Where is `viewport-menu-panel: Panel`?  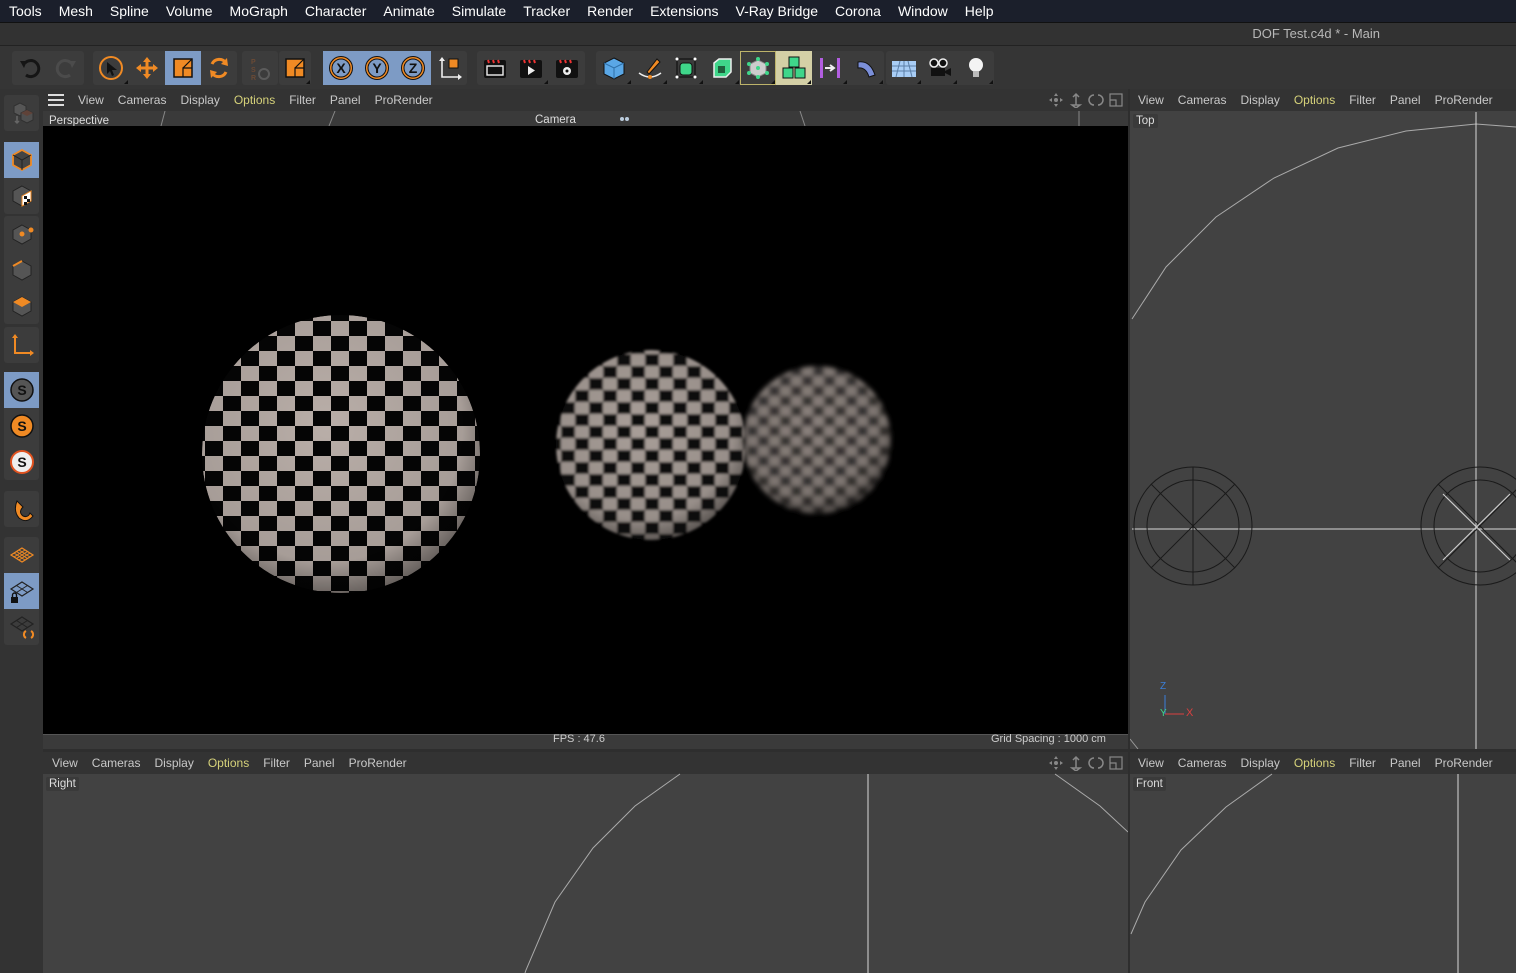 viewport-menu-panel: Panel is located at coordinates (345, 100).